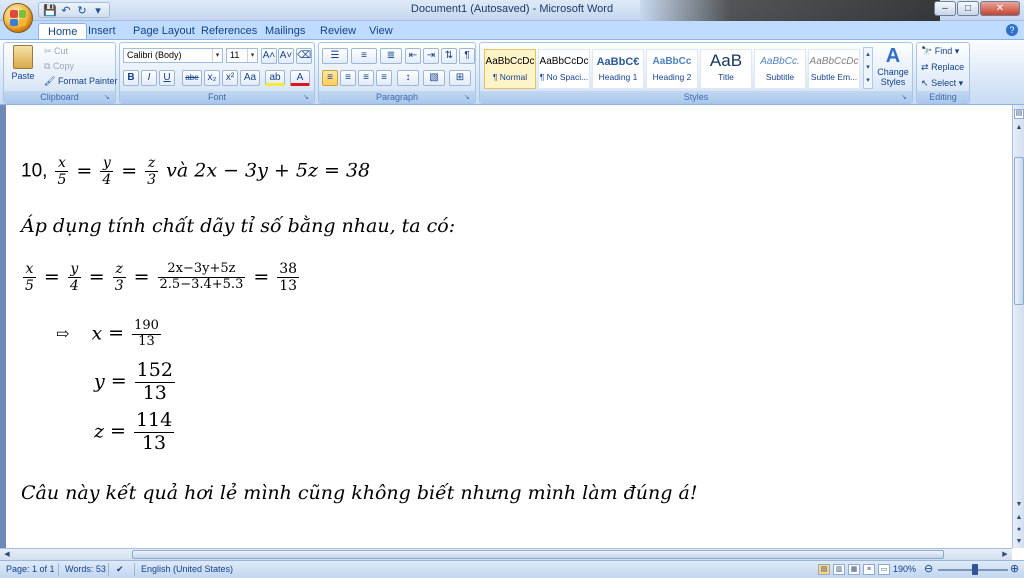 The width and height of the screenshot is (1024, 578). I want to click on word-count: Words: 53, so click(85, 569).